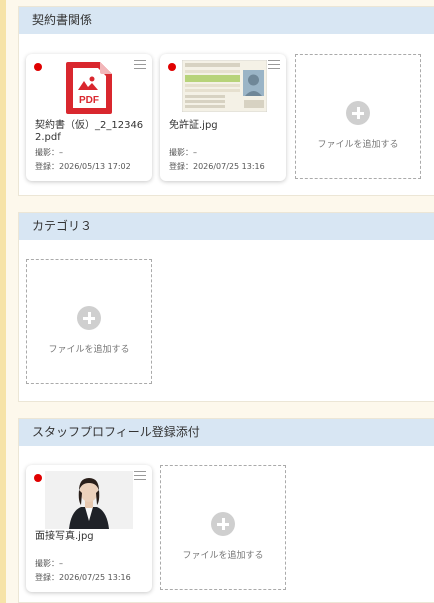 Image resolution: width=434 pixels, height=603 pixels. I want to click on file-name: 面接写真.jpg, so click(64, 536).